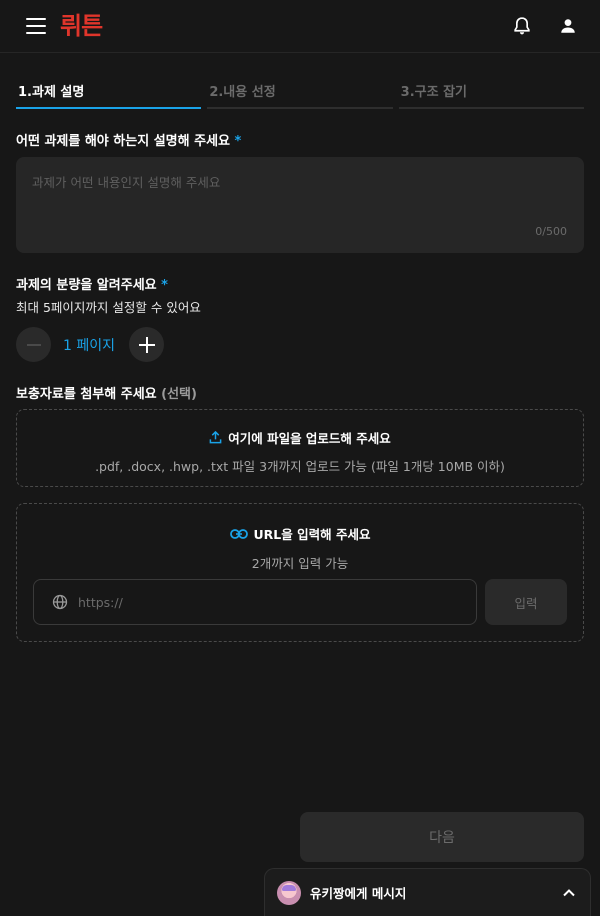 The image size is (600, 916). What do you see at coordinates (289, 892) in the screenshot?
I see `avatar` at bounding box center [289, 892].